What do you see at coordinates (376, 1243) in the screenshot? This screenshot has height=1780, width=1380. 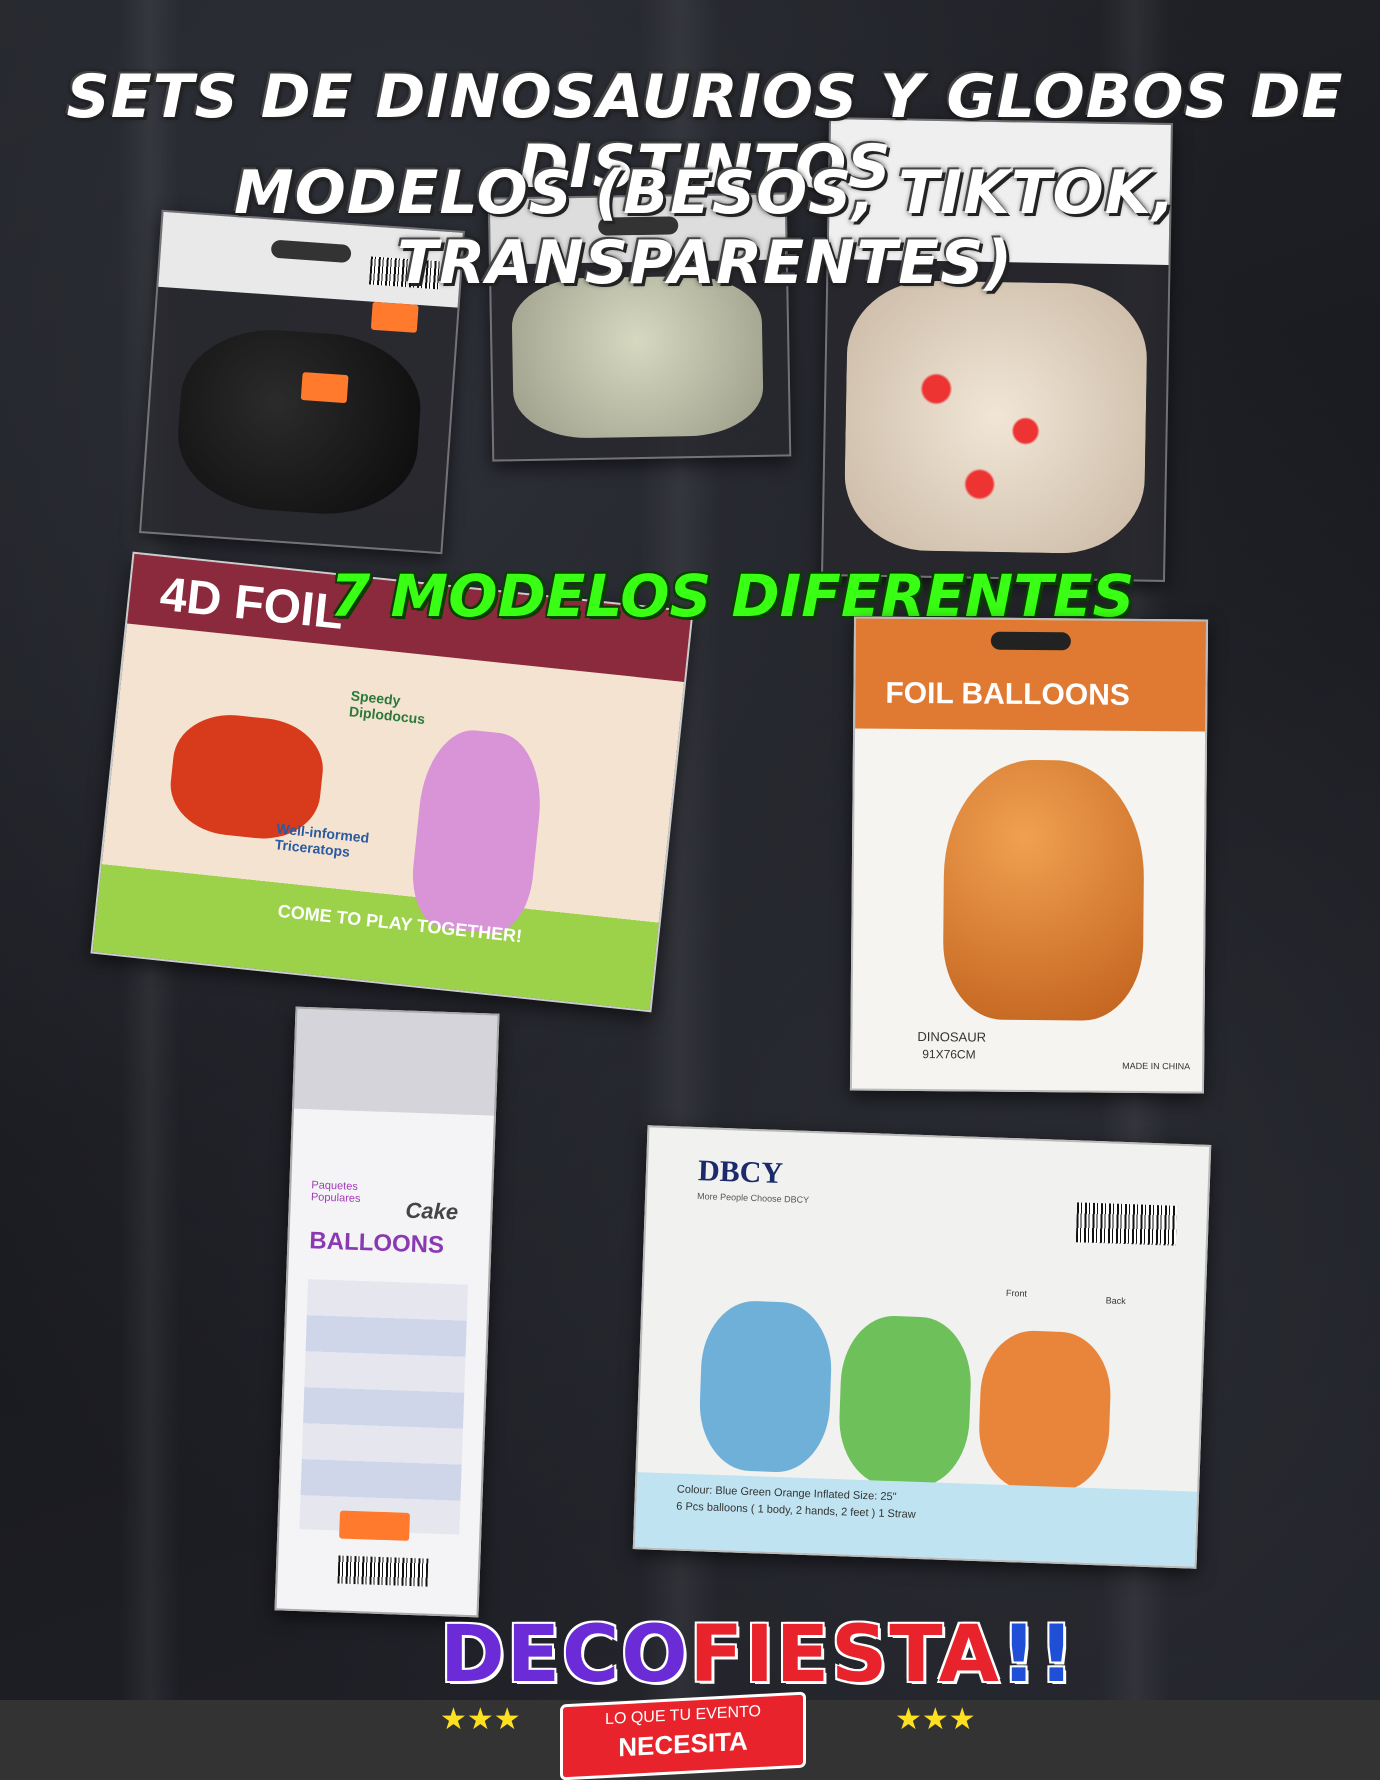 I see `cake-balloons-title: BALLOONS` at bounding box center [376, 1243].